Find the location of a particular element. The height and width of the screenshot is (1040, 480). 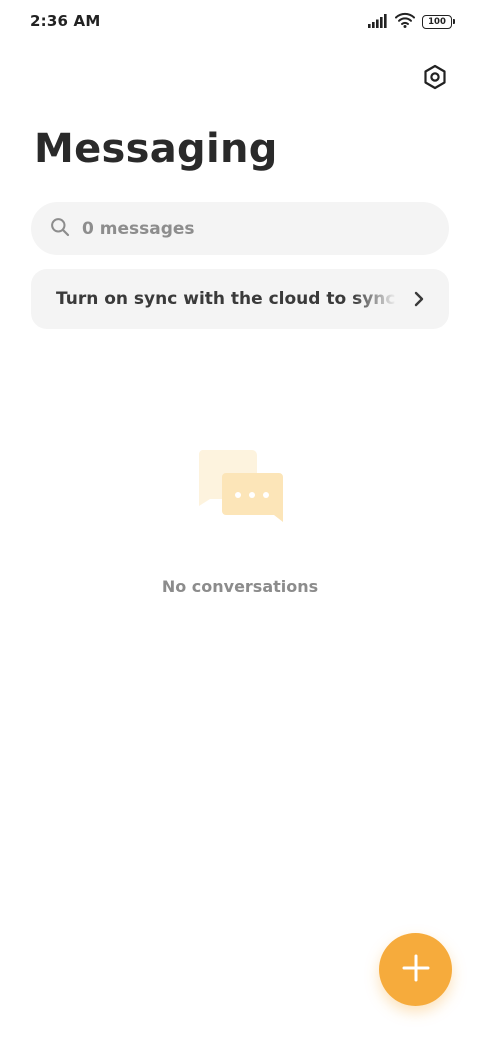

new-conversation-button is located at coordinates (415, 969).